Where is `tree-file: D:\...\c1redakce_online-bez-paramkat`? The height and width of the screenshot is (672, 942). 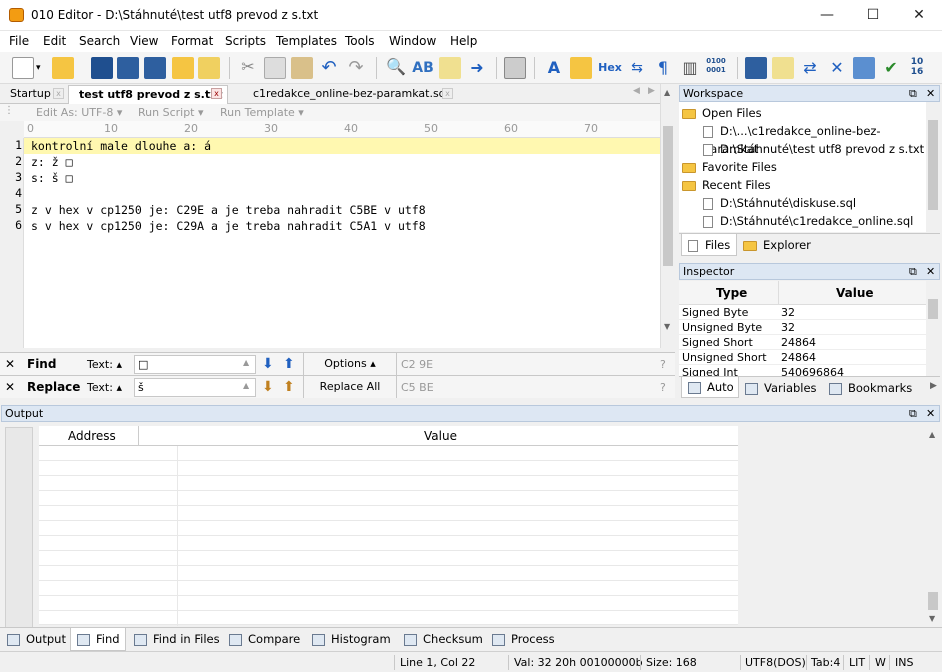
tree-file: D:\...\c1redakce_online-bez-paramkat is located at coordinates (814, 139).